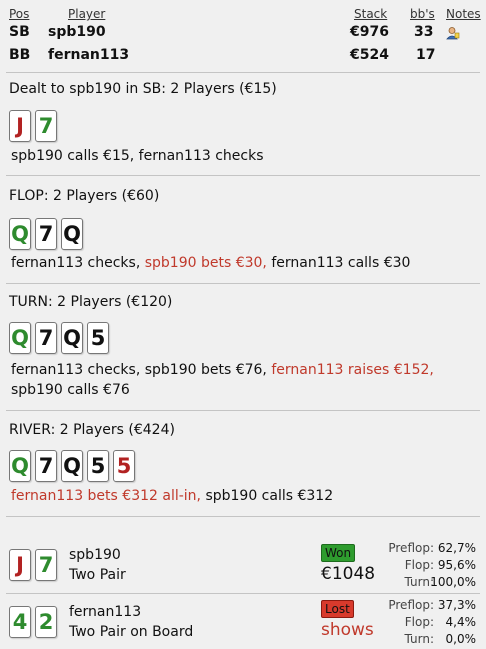  What do you see at coordinates (106, 496) in the screenshot?
I see `action-text-highlight: fernan113 bets €312 all-in,` at bounding box center [106, 496].